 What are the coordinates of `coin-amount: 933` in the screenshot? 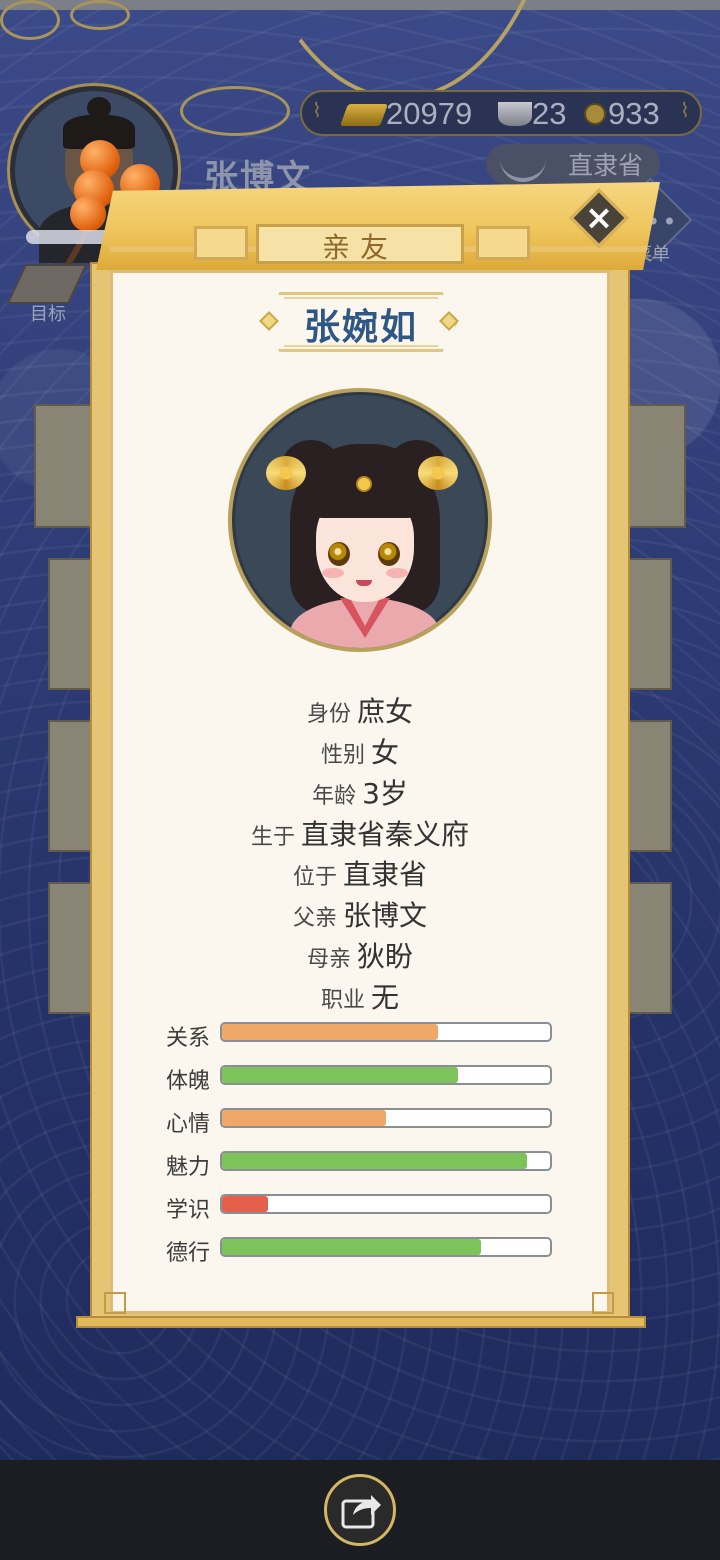 It's located at (634, 113).